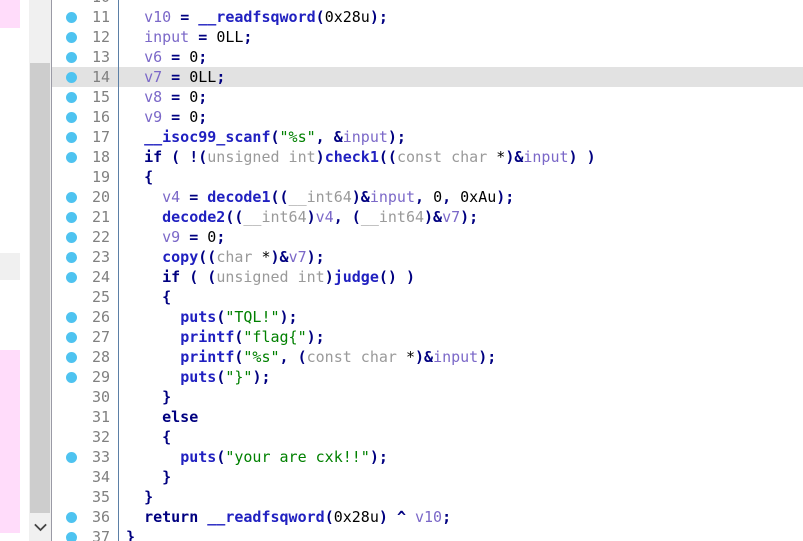 This screenshot has width=803, height=541. Describe the element at coordinates (198, 377) in the screenshot. I see `code-text: puts("}");` at that location.